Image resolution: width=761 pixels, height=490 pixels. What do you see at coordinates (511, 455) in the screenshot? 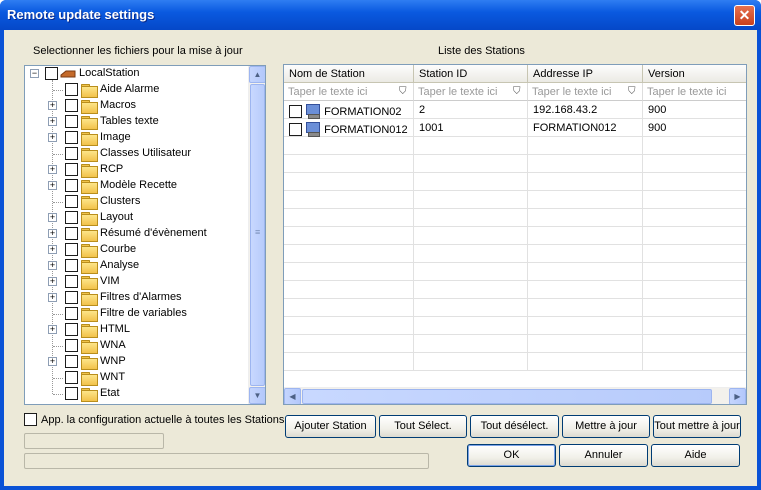
I see `ok-button: OK` at bounding box center [511, 455].